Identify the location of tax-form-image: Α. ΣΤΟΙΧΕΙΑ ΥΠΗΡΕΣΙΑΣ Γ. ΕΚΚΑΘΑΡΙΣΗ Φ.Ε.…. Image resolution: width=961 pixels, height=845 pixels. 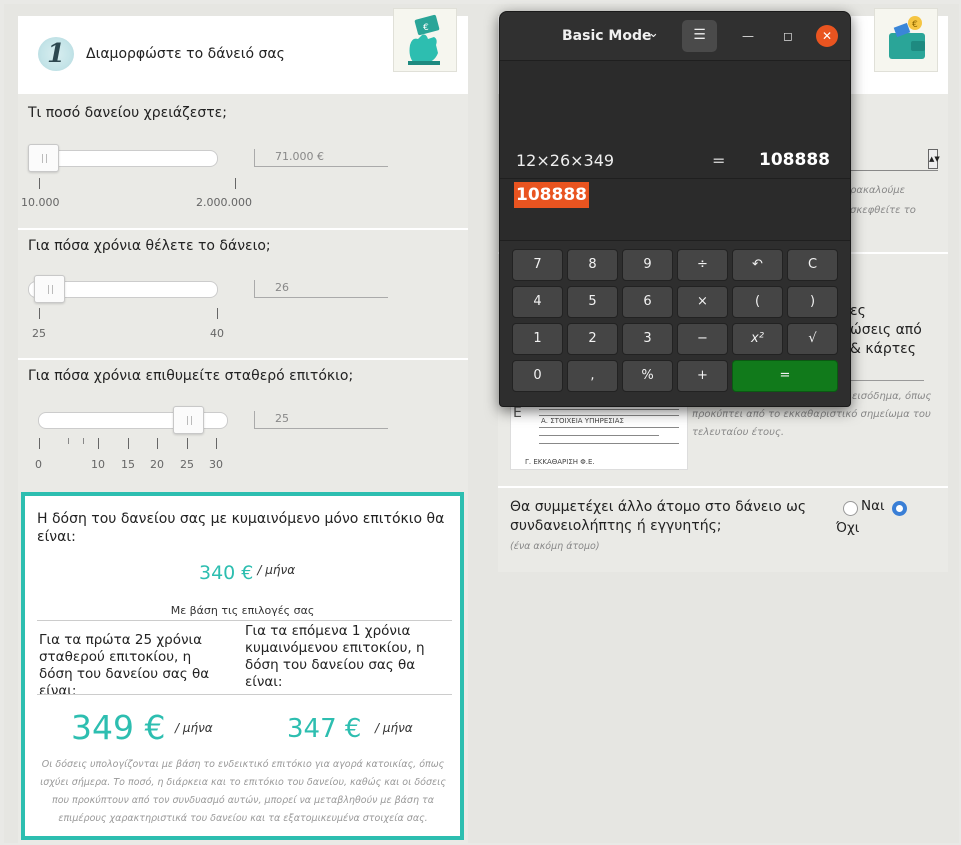
(599, 437).